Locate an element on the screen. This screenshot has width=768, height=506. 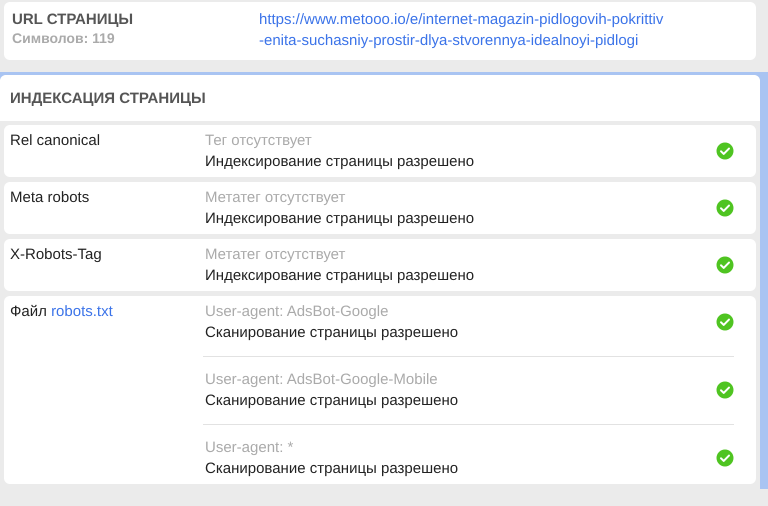
row-label: X-Robots-Tag is located at coordinates (56, 254).